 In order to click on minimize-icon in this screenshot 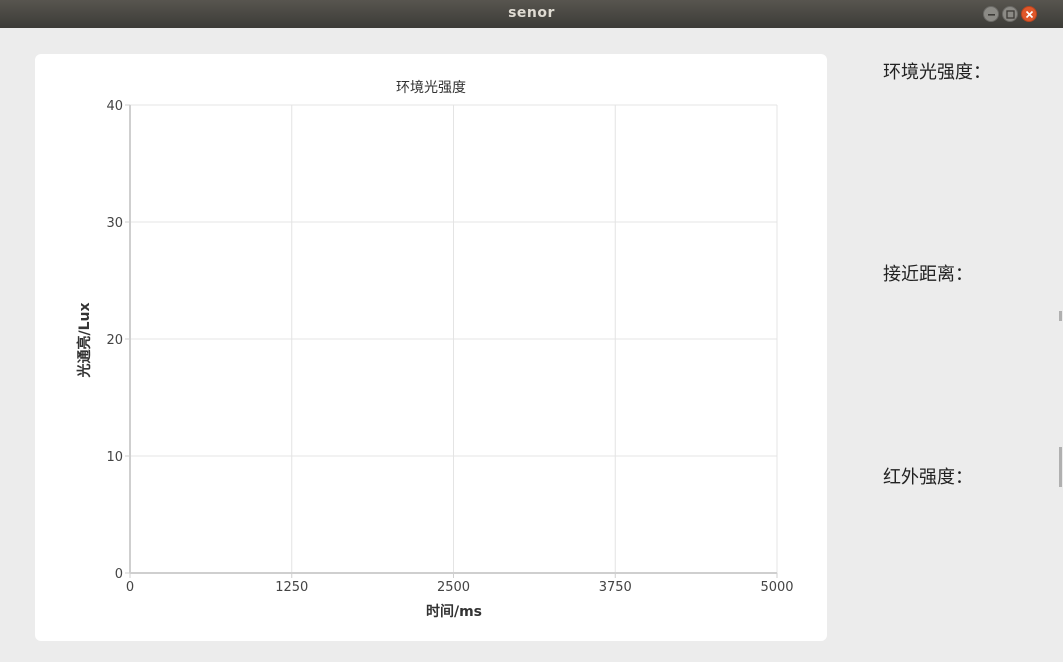, I will do `click(991, 15)`.